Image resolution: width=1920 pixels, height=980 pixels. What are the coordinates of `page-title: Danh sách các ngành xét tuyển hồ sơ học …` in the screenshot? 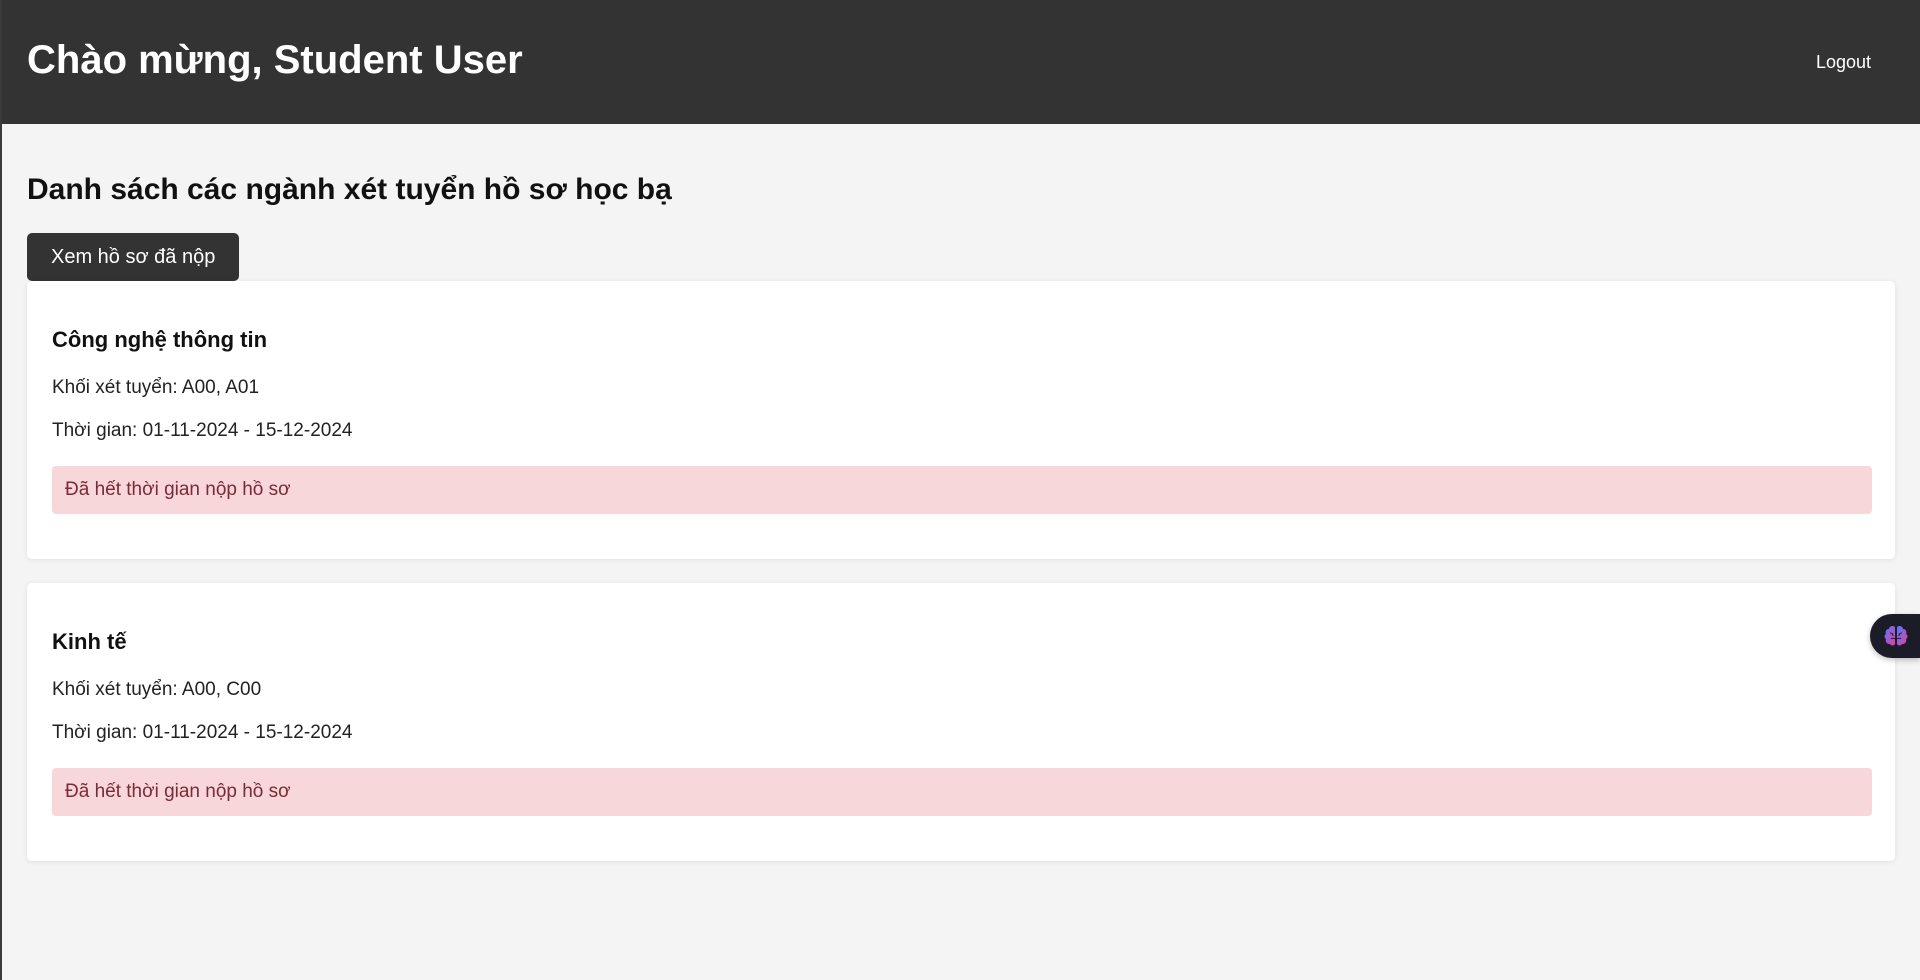 It's located at (349, 189).